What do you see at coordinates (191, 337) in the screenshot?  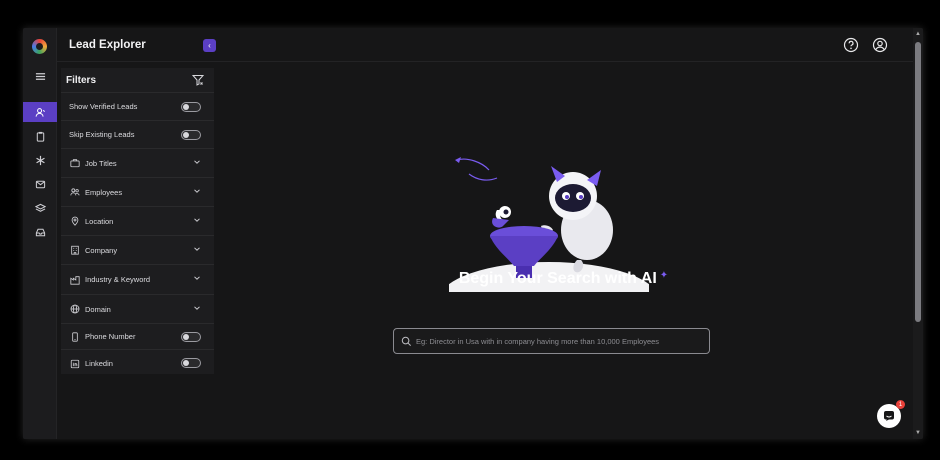 I see `phone-number-toggle` at bounding box center [191, 337].